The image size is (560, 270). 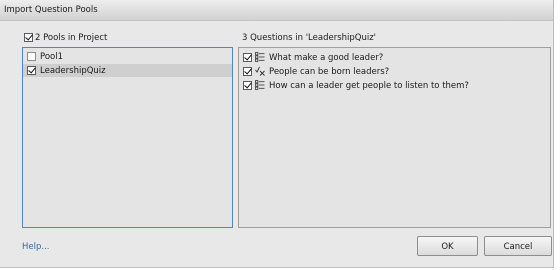 I want to click on questions-count-label: 3 Questions in 'LeadershipQuiz', so click(x=309, y=38).